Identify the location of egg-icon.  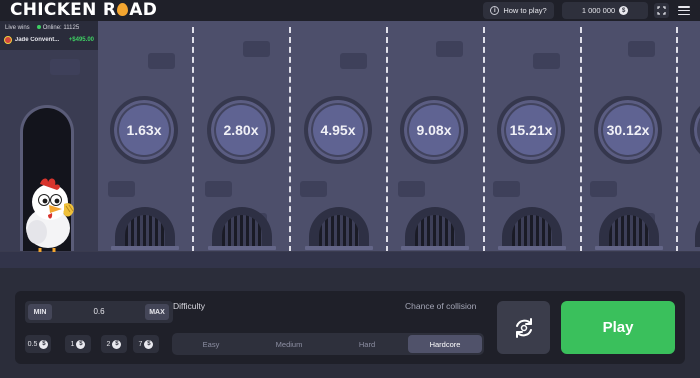
(123, 9).